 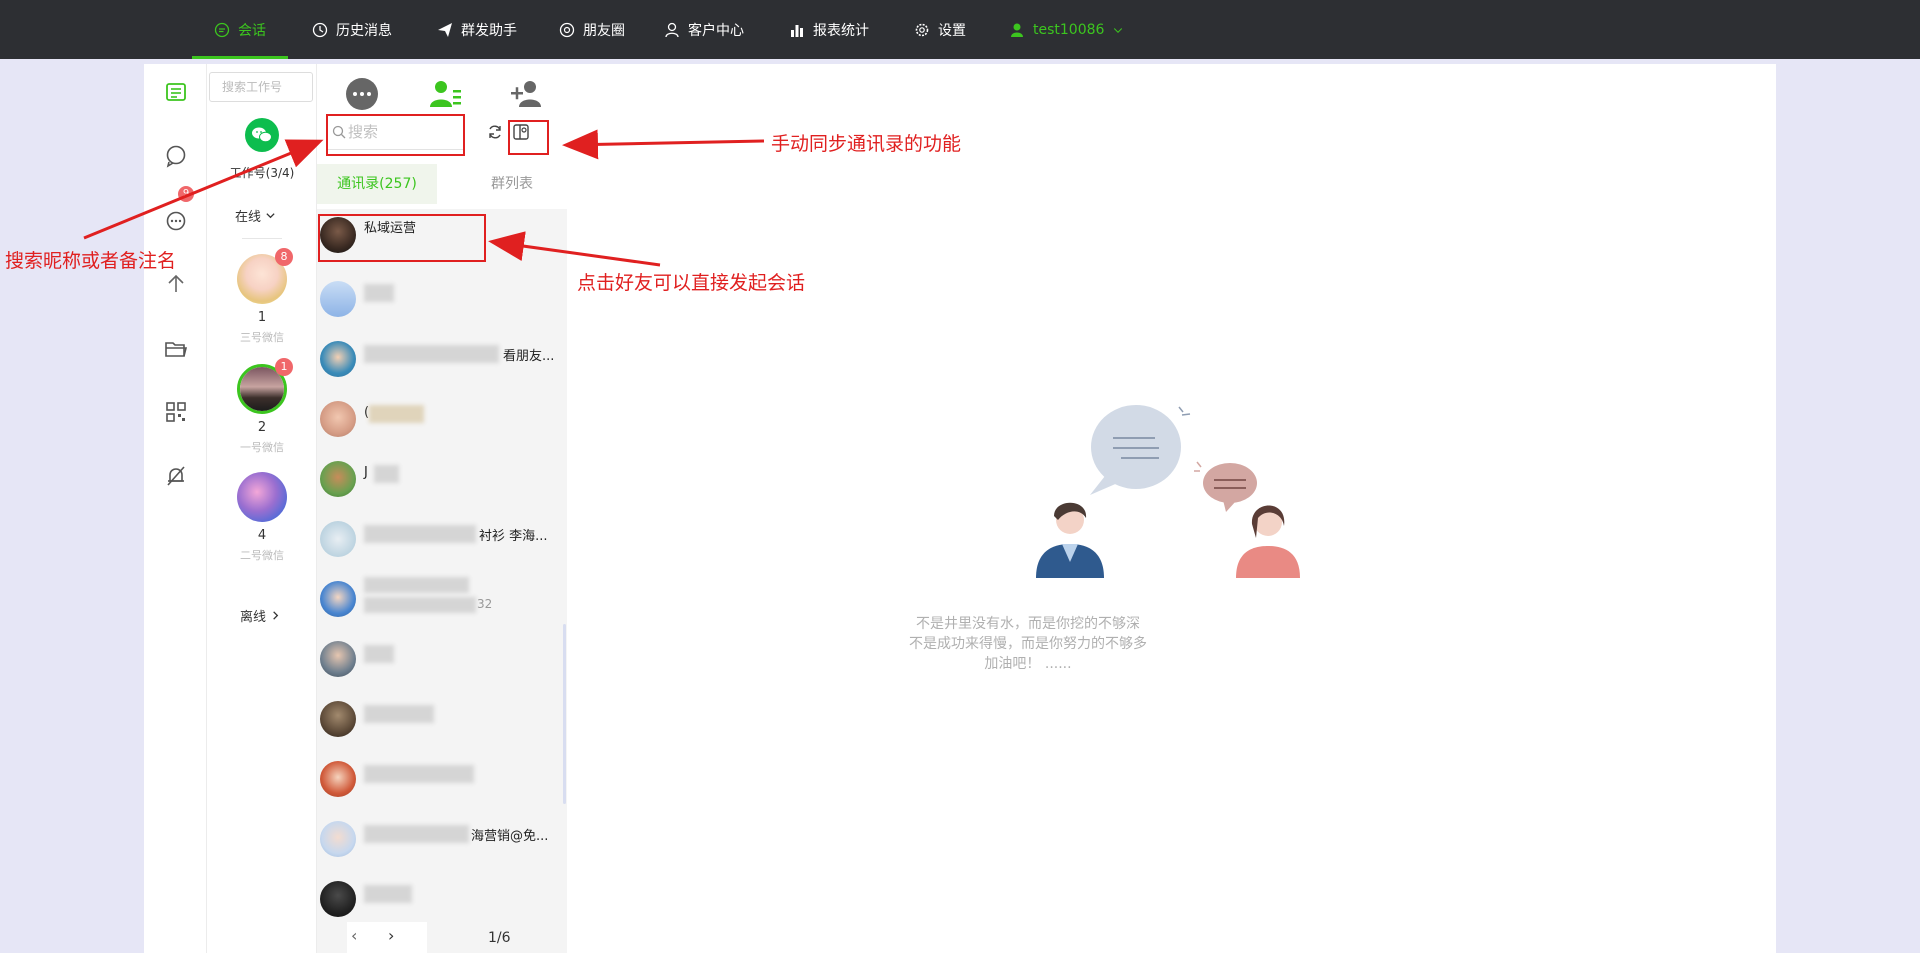 What do you see at coordinates (176, 284) in the screenshot?
I see `arrow-up-icon` at bounding box center [176, 284].